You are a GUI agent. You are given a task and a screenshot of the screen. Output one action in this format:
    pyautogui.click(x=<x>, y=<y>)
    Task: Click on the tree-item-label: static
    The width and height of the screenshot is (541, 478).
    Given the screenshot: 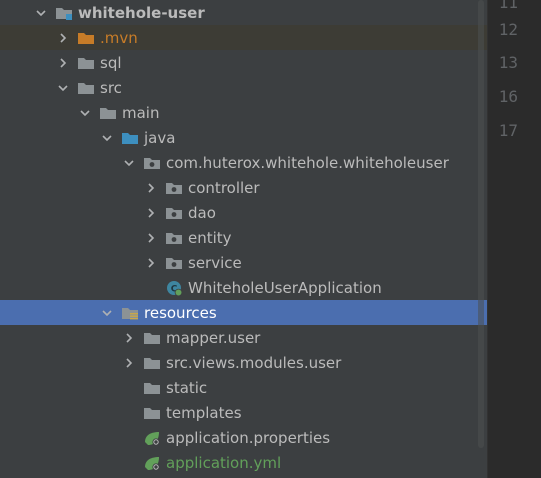 What is the action you would take?
    pyautogui.click(x=187, y=387)
    